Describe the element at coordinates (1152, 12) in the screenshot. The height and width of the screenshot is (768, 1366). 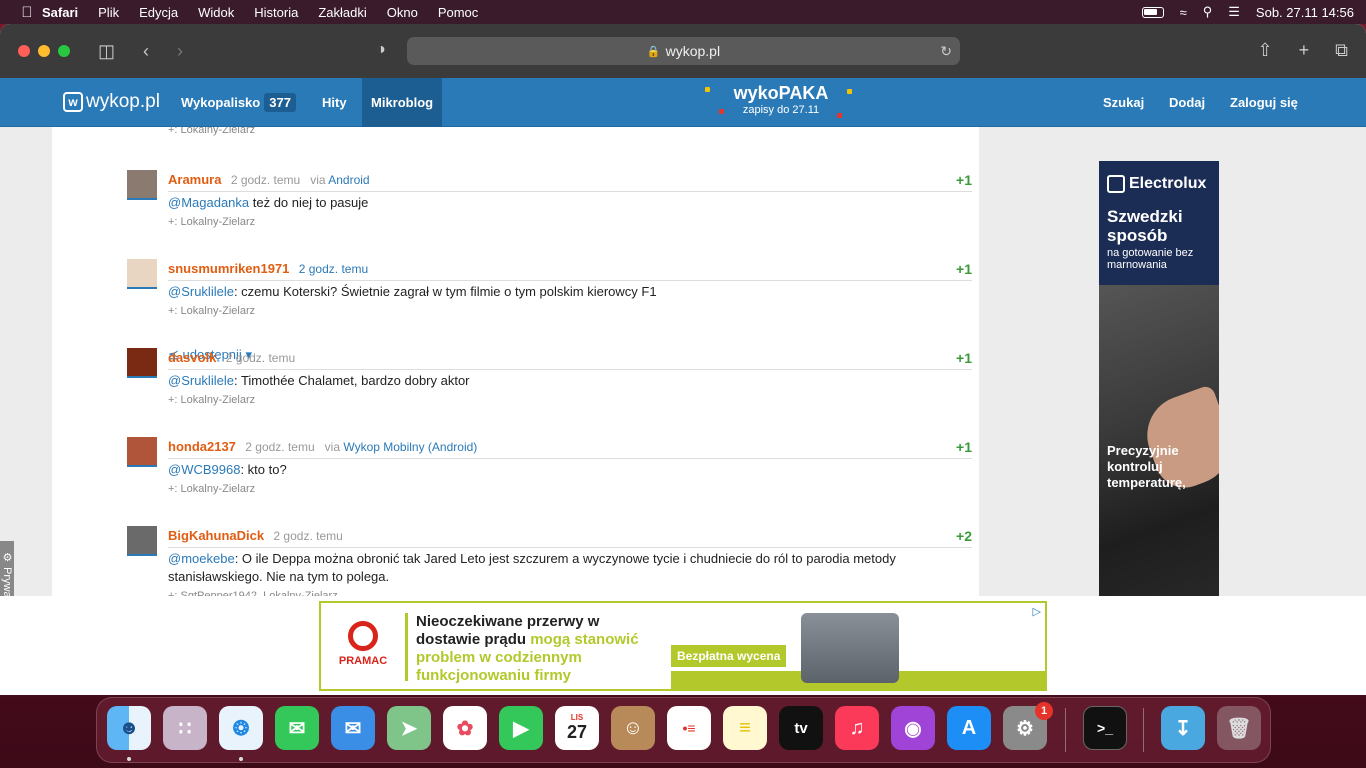
I see `battery-icon` at that location.